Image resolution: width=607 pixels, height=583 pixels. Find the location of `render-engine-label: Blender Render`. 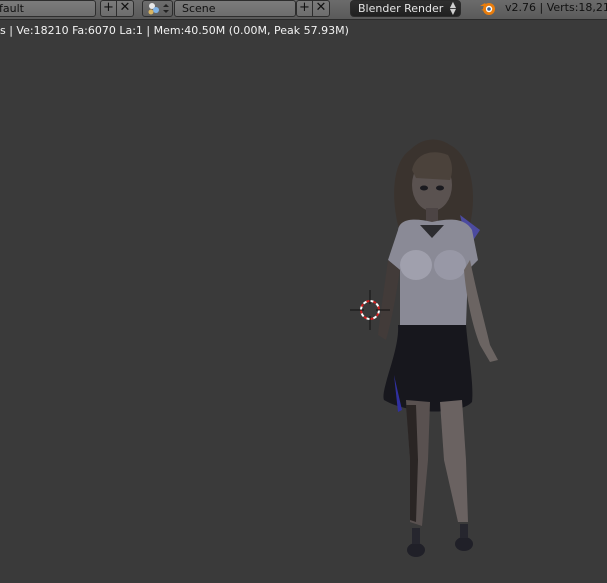

render-engine-label: Blender Render is located at coordinates (401, 8).